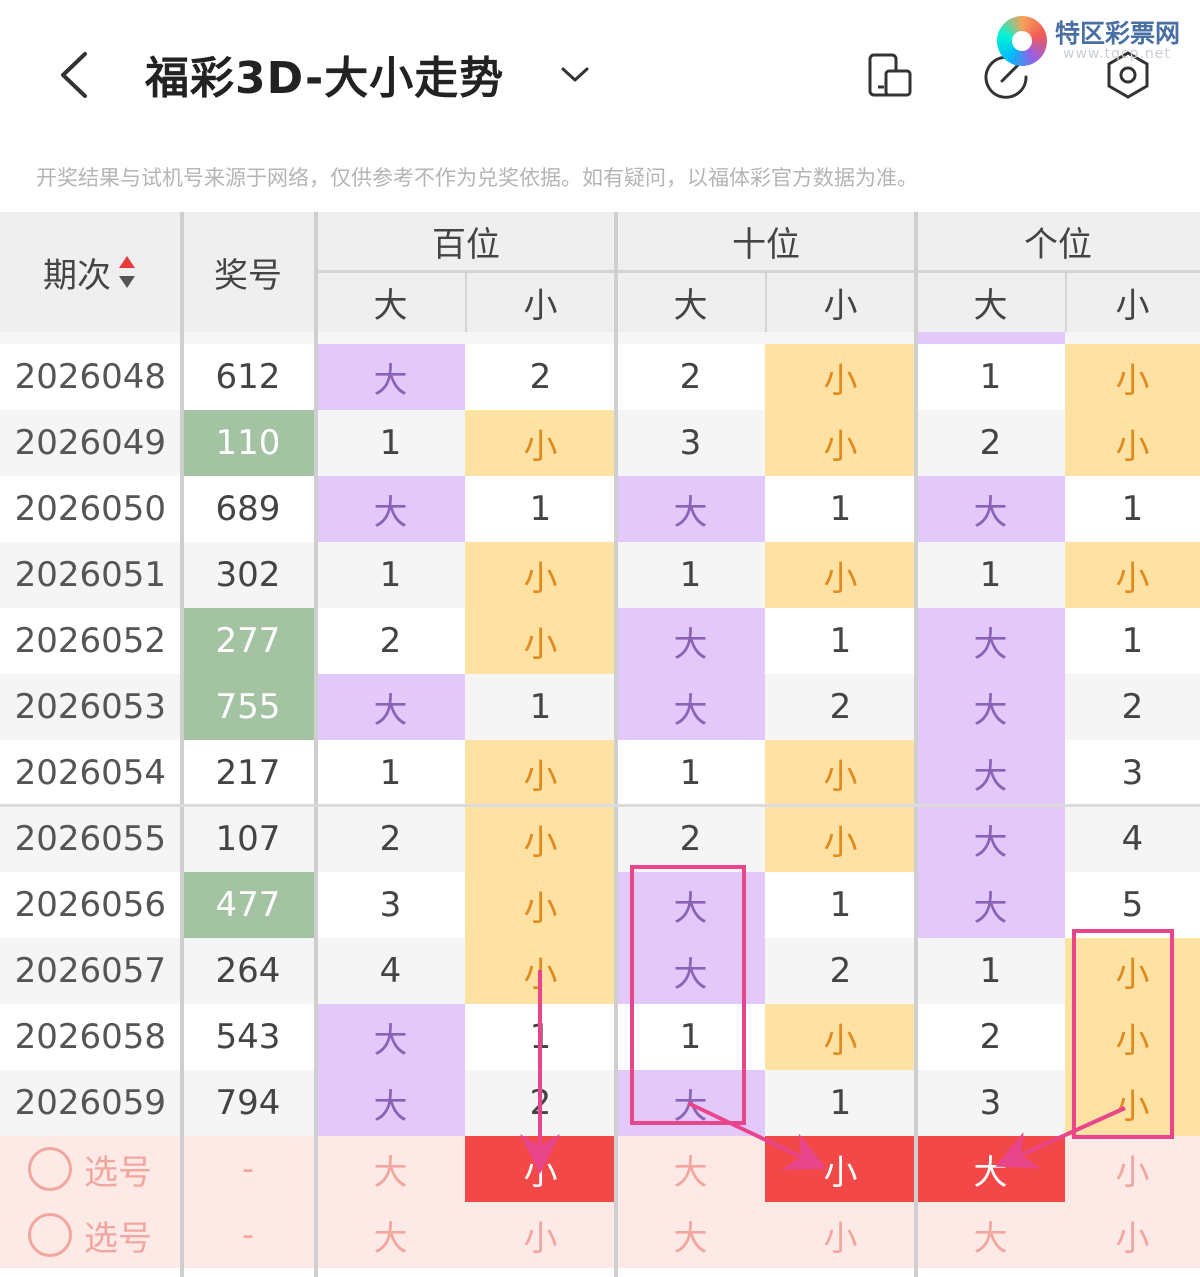 This screenshot has width=1200, height=1277. I want to click on watermark-logo: 特区彩票网 www.tqcp.net, so click(1095, 40).